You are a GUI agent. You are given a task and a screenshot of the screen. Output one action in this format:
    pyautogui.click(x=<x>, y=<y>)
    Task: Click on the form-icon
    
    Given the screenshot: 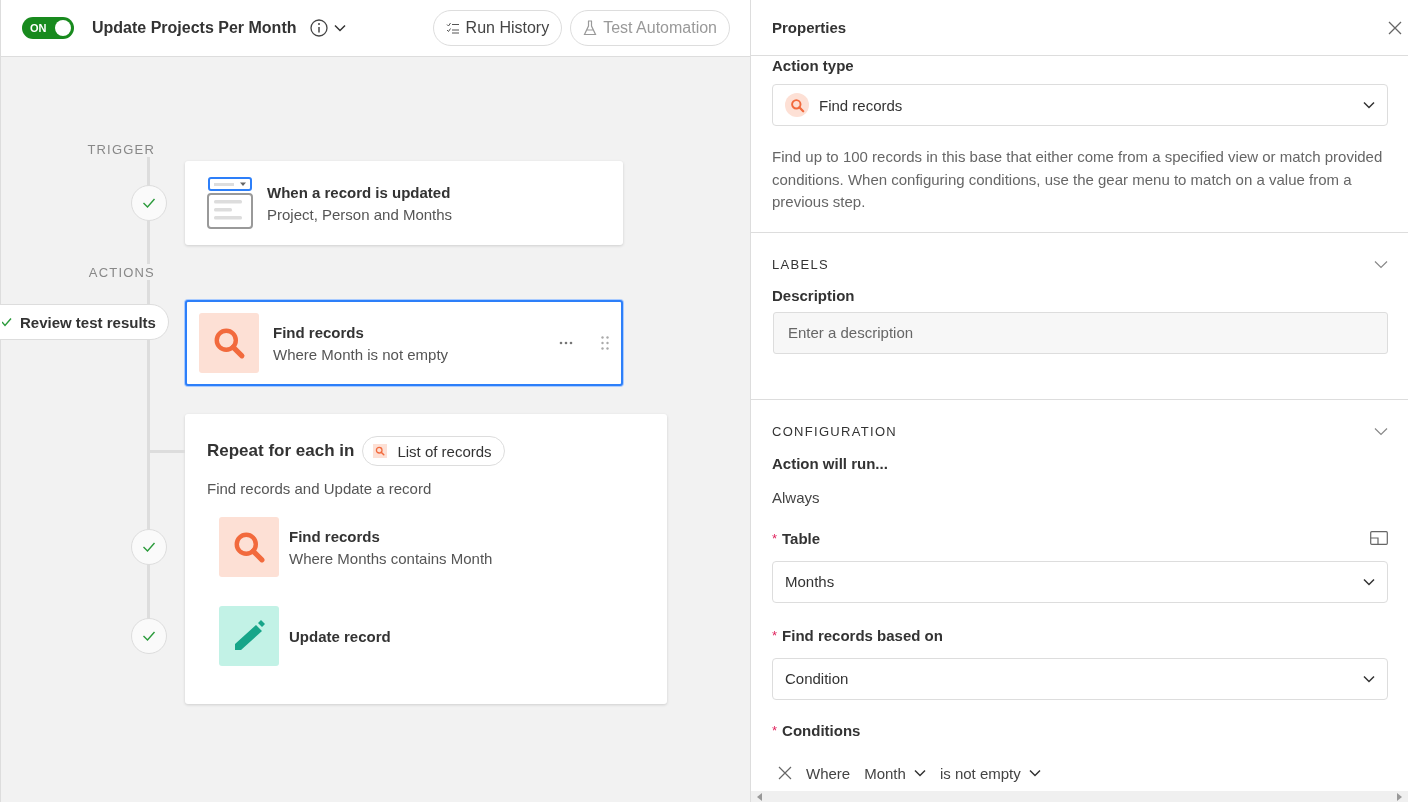 What is the action you would take?
    pyautogui.click(x=230, y=203)
    